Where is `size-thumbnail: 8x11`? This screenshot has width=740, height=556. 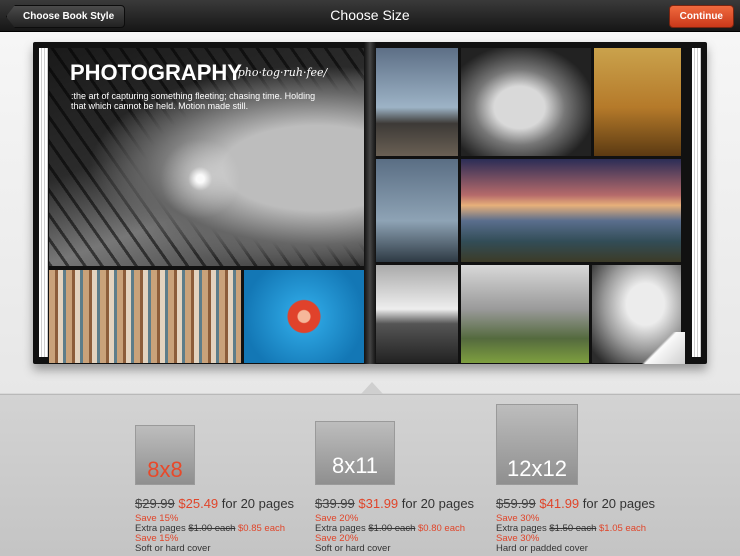 size-thumbnail: 8x11 is located at coordinates (355, 453).